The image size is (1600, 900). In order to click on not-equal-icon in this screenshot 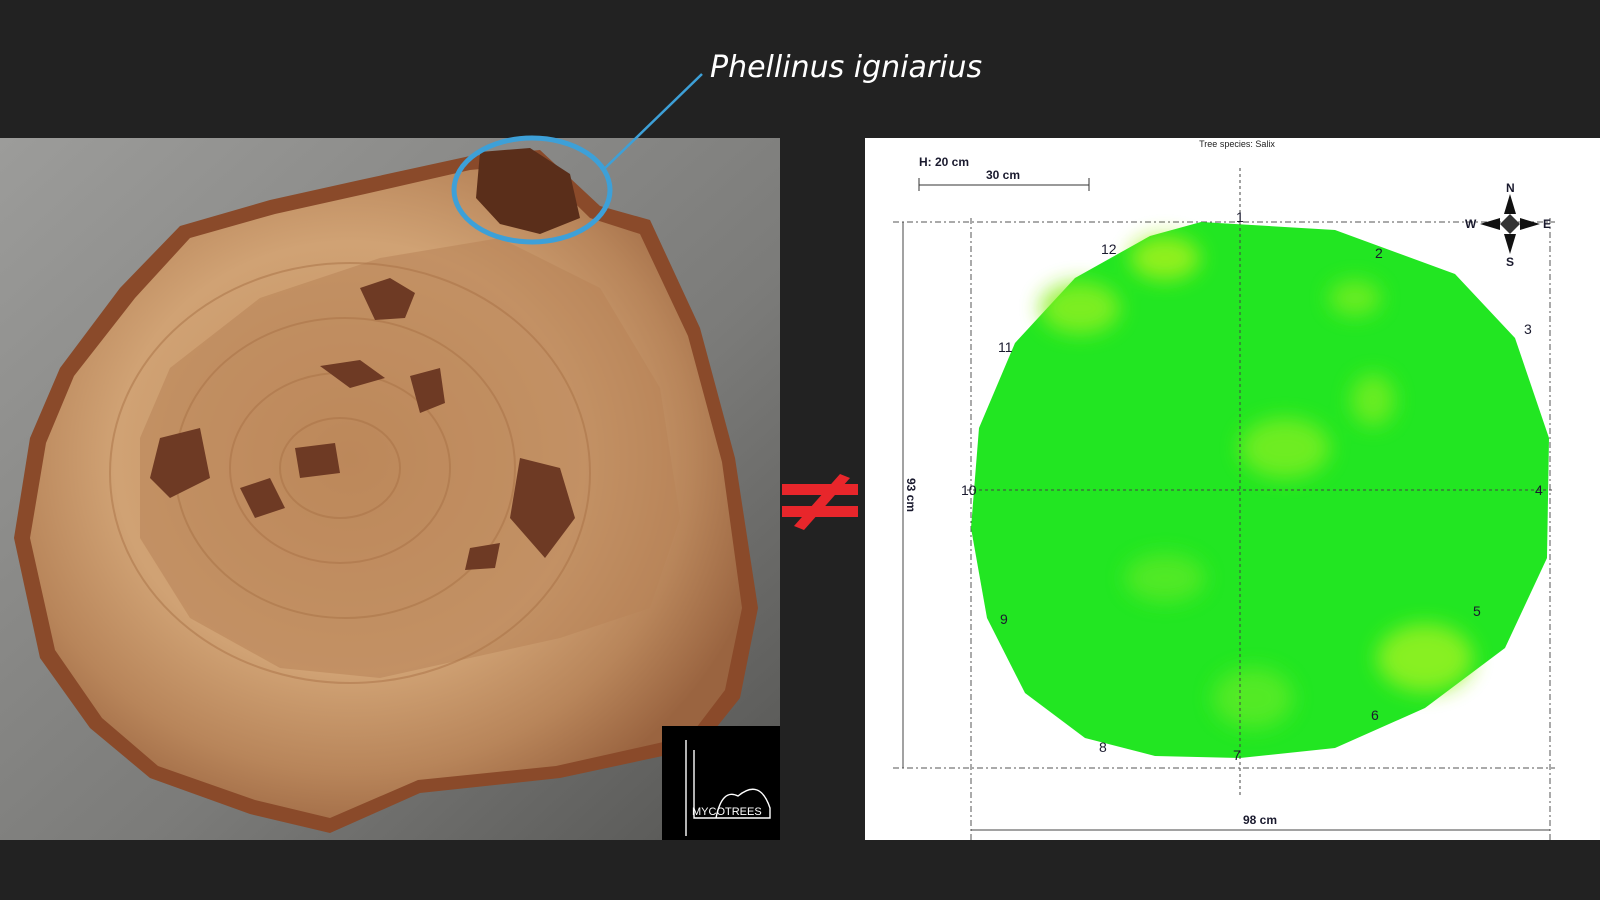, I will do `click(820, 502)`.